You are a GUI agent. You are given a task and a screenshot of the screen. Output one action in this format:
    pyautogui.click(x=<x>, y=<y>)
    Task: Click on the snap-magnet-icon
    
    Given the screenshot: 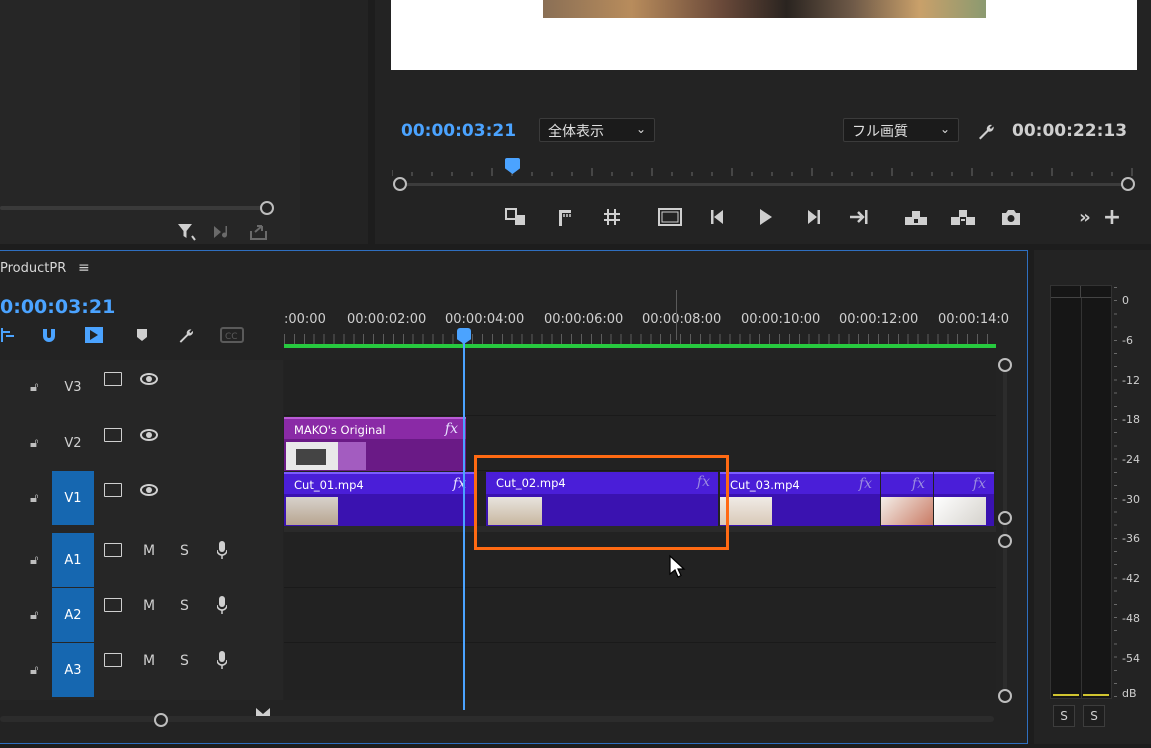 What is the action you would take?
    pyautogui.click(x=49, y=335)
    